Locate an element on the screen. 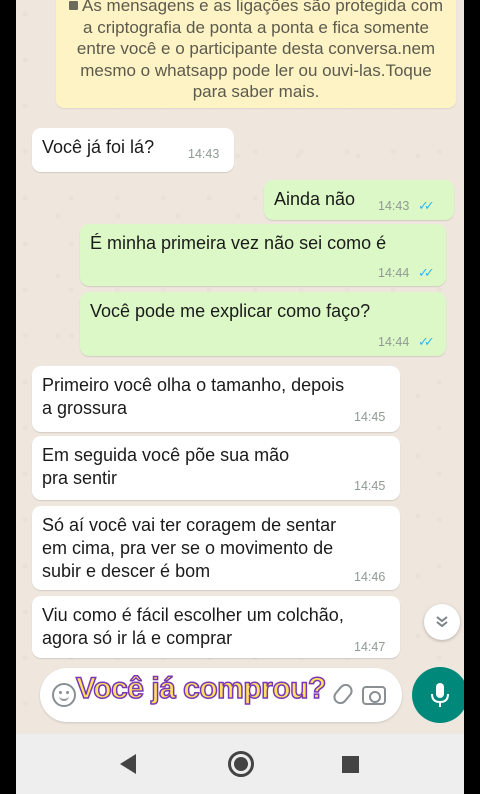  home-icon is located at coordinates (241, 764).